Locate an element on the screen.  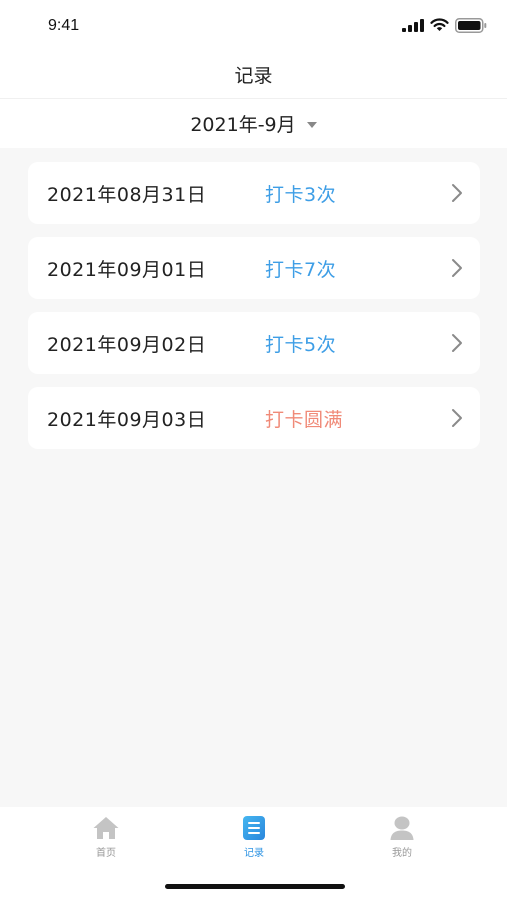
signal-icon is located at coordinates (413, 25).